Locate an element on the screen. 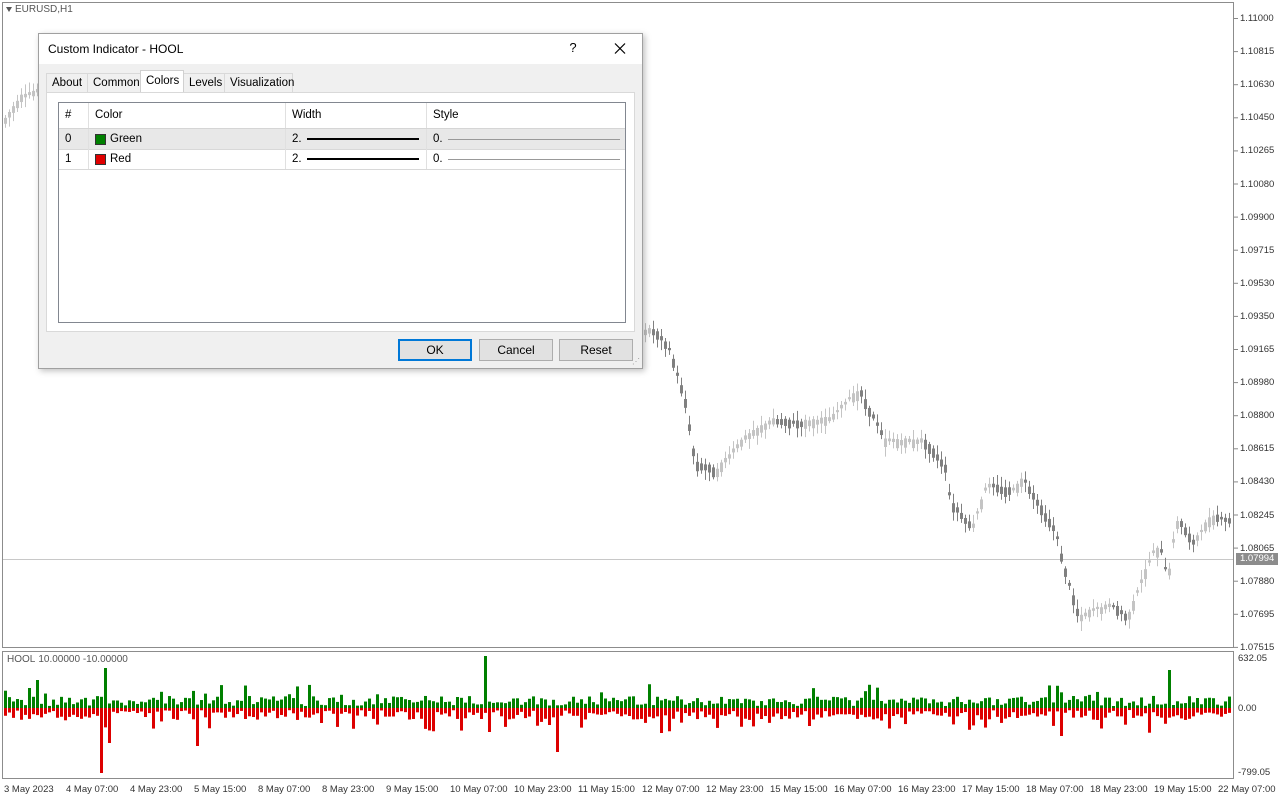 The image size is (1280, 800). resize-grip-icon: ⋰ is located at coordinates (636, 361).